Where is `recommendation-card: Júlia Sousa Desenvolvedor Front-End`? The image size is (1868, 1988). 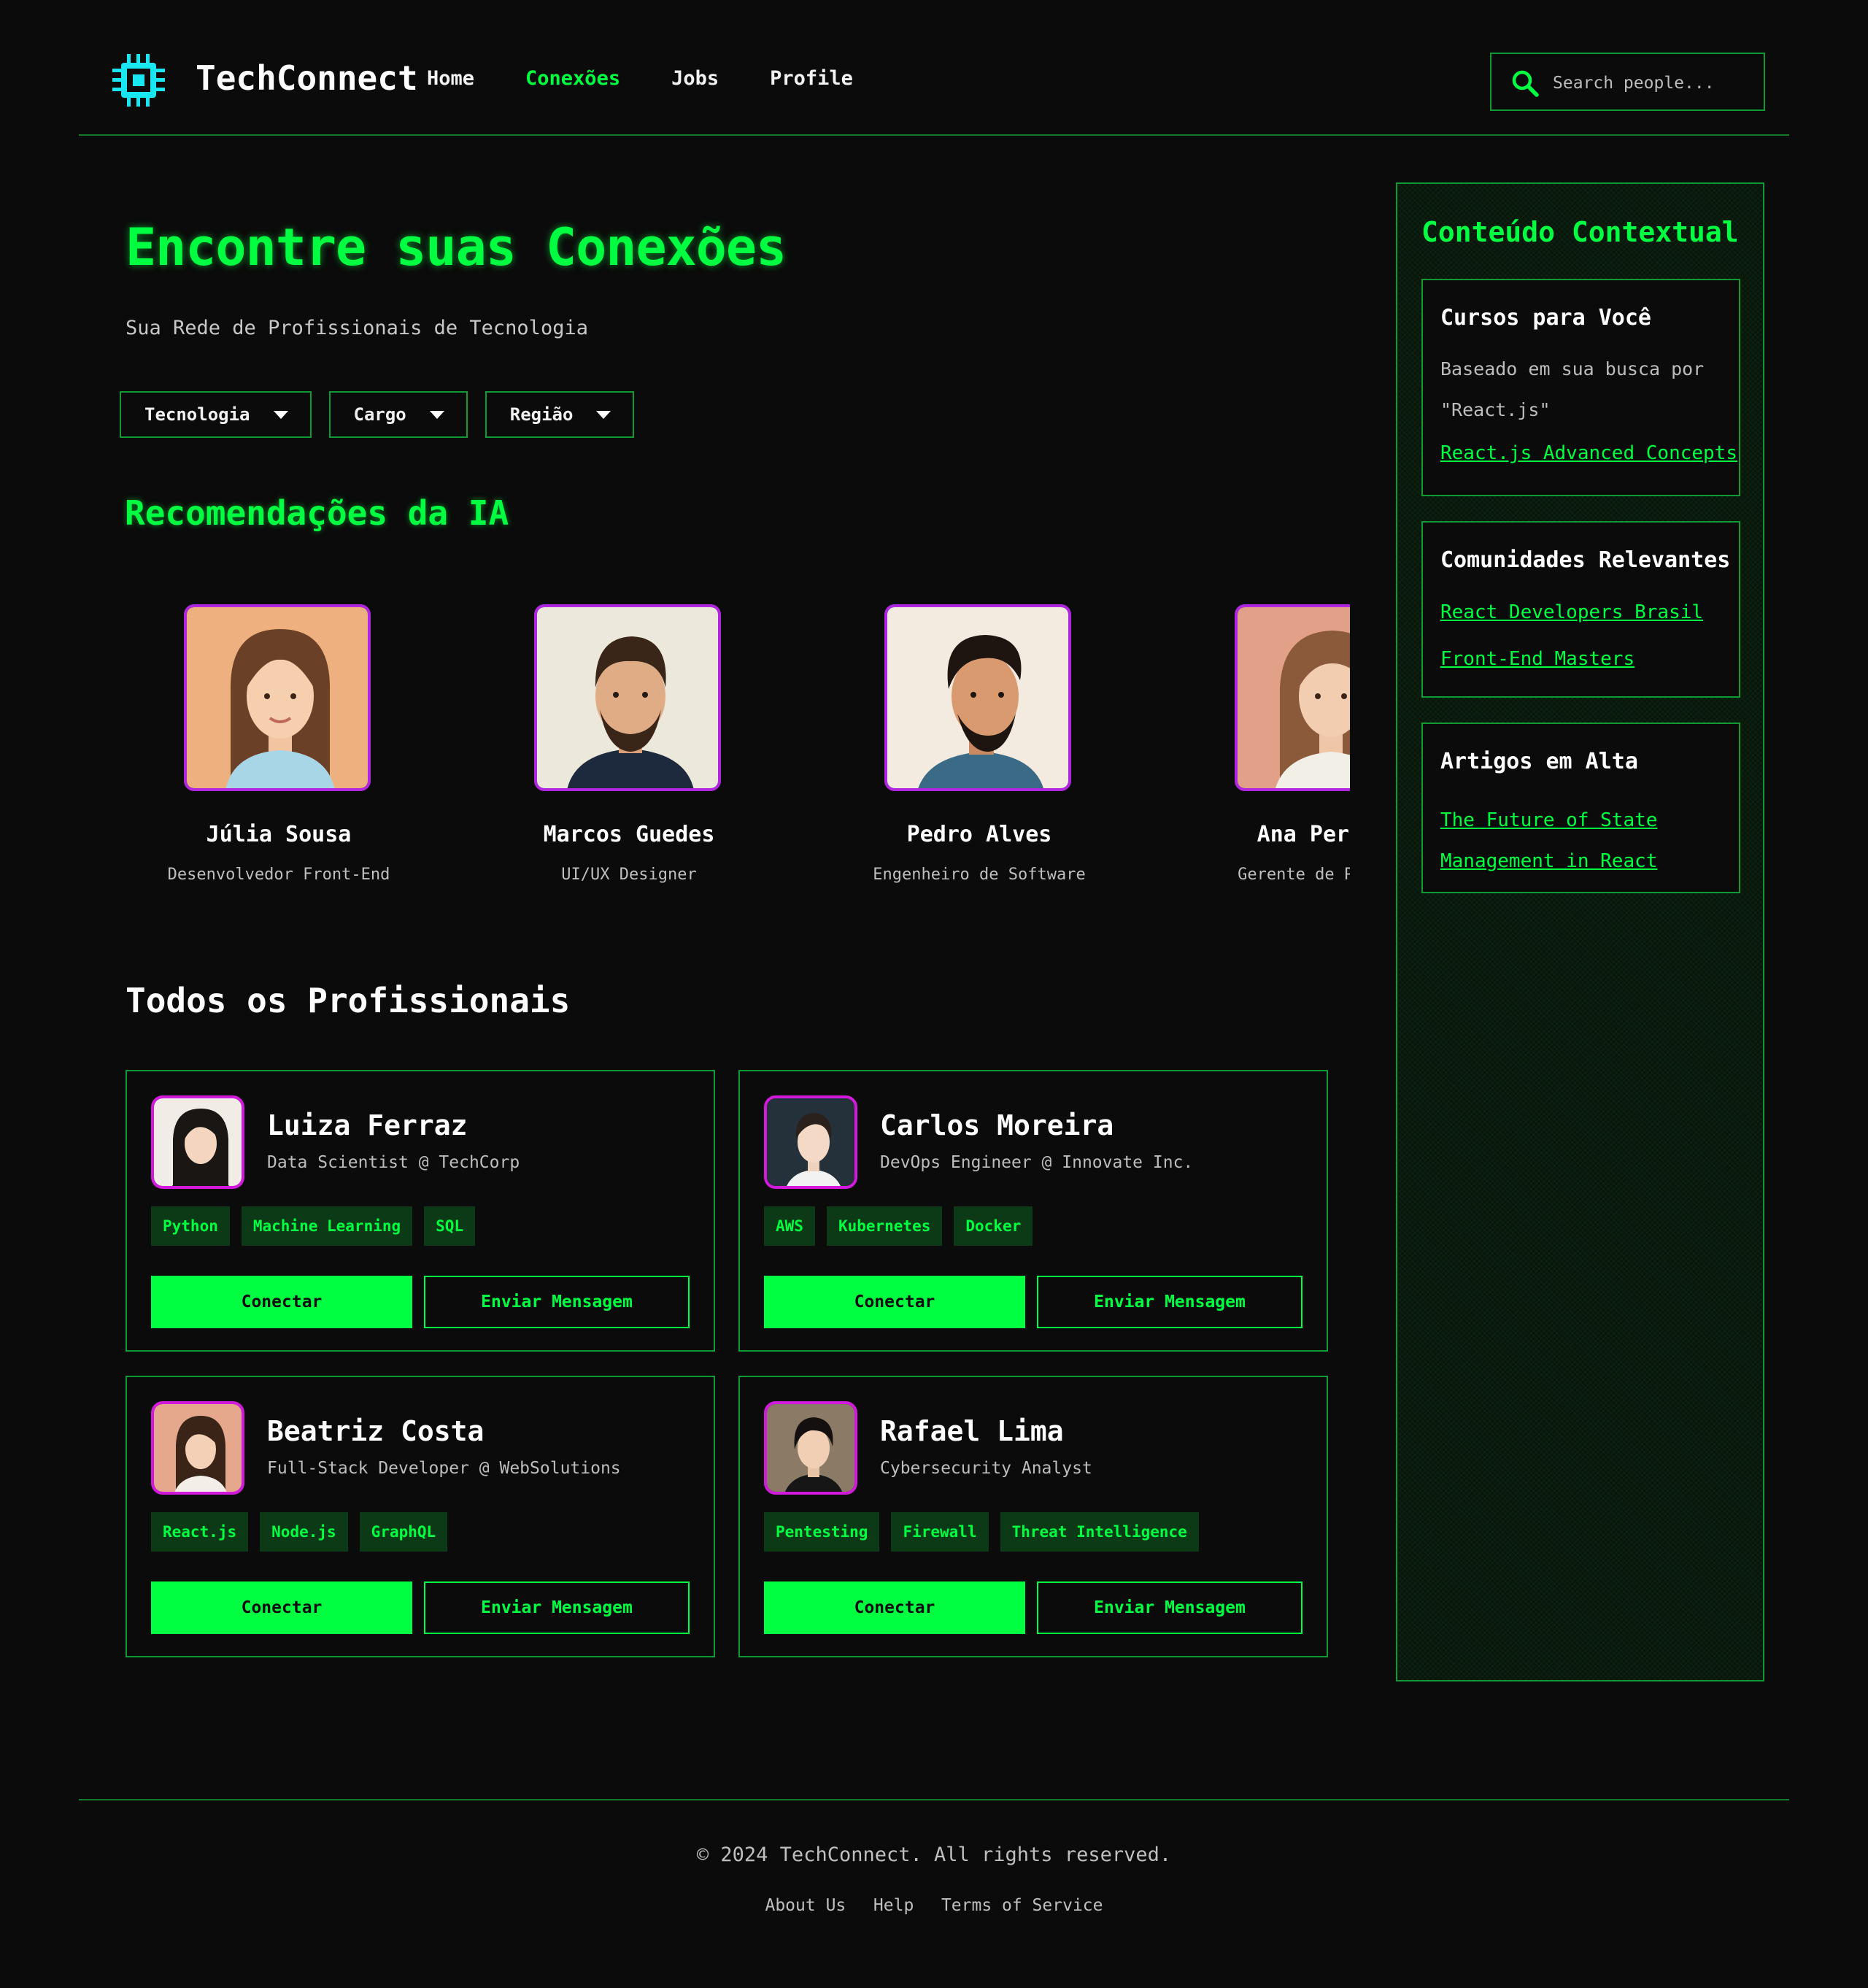 recommendation-card: Júlia Sousa Desenvolvedor Front-End is located at coordinates (279, 752).